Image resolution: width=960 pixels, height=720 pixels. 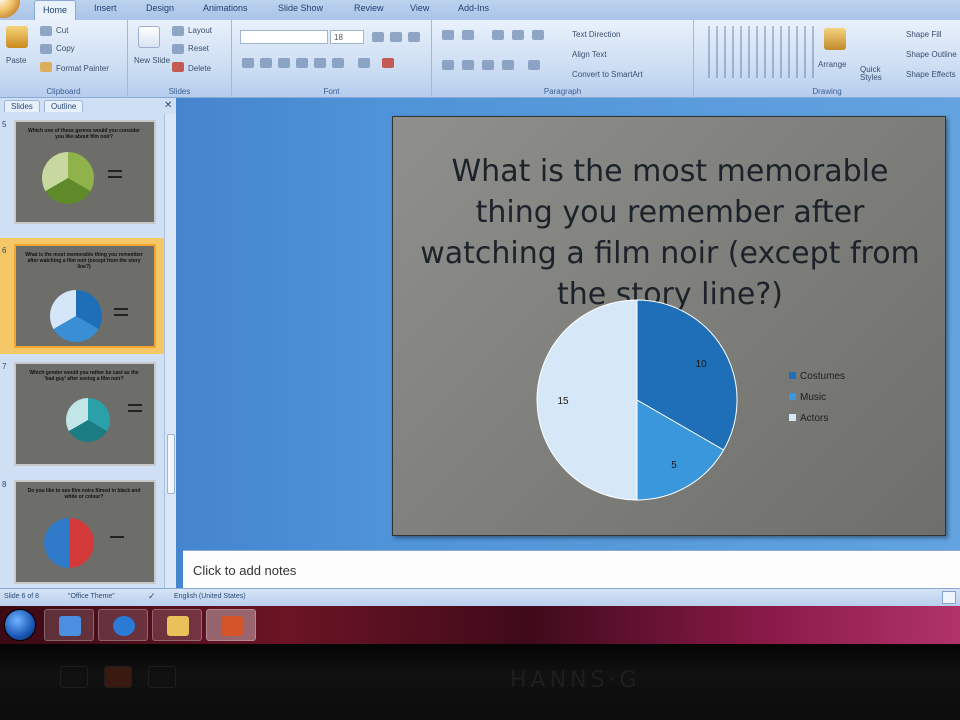 What do you see at coordinates (832, 64) in the screenshot?
I see `arrange-button: Arrange` at bounding box center [832, 64].